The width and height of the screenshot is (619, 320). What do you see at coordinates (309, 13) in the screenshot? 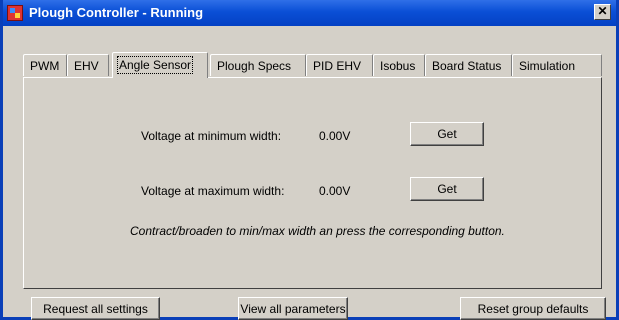
I see `title-bar: Plough Controller - Running ✕` at bounding box center [309, 13].